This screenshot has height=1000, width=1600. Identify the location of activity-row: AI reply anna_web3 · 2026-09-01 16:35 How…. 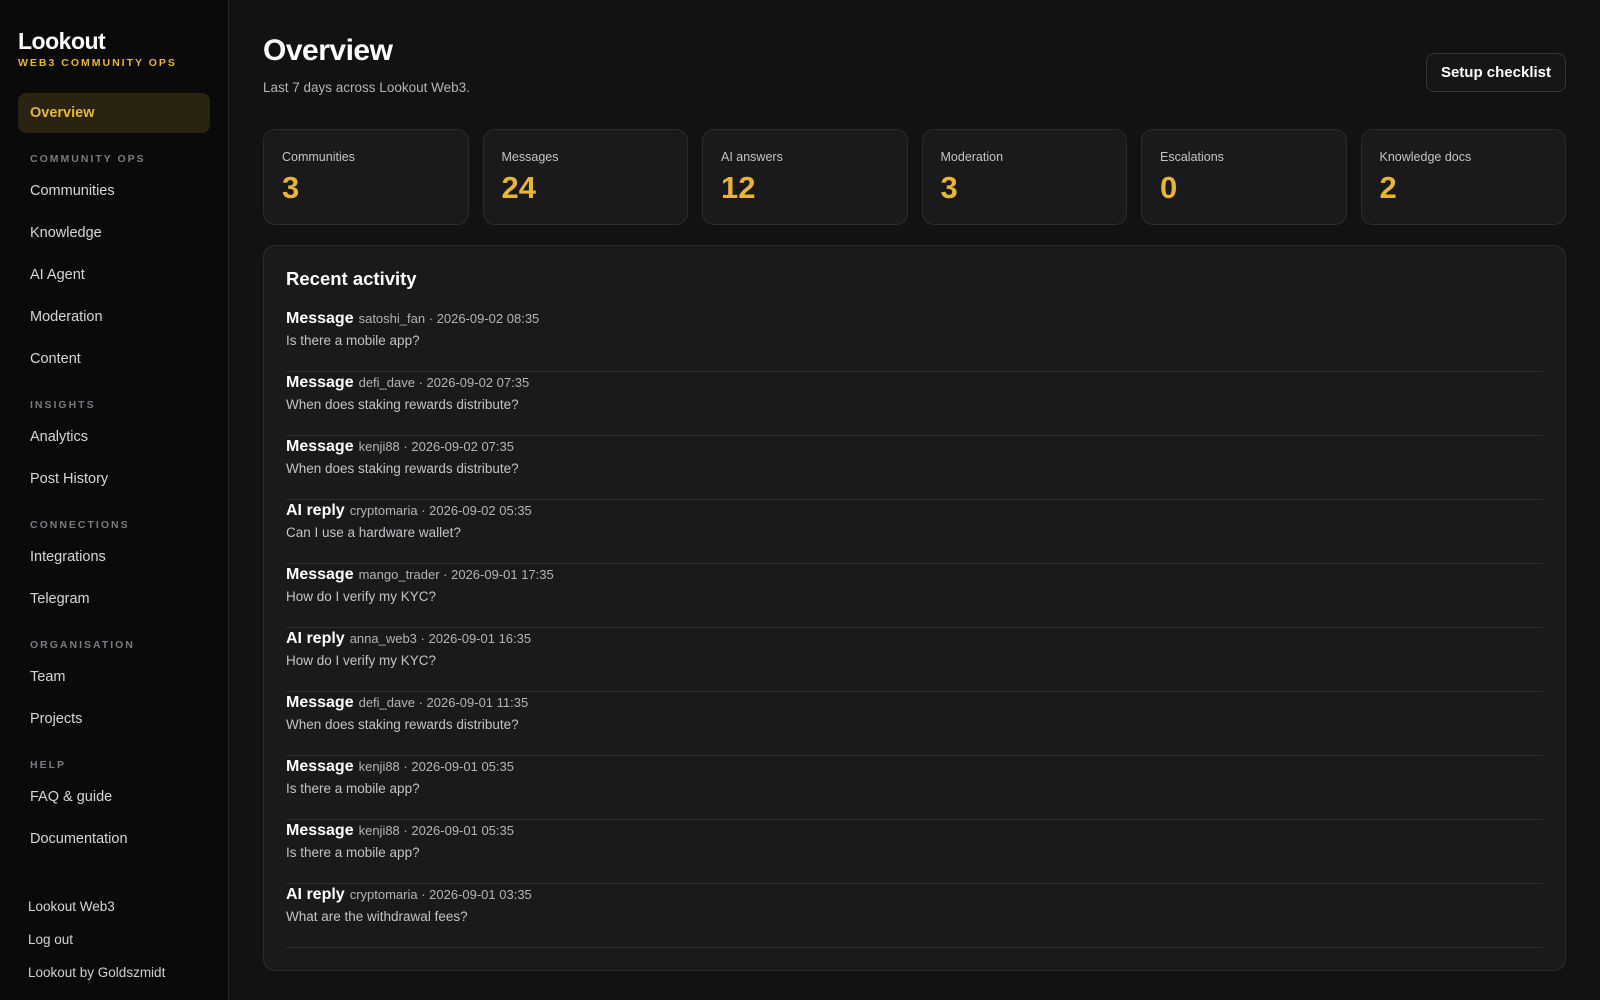
(914, 660).